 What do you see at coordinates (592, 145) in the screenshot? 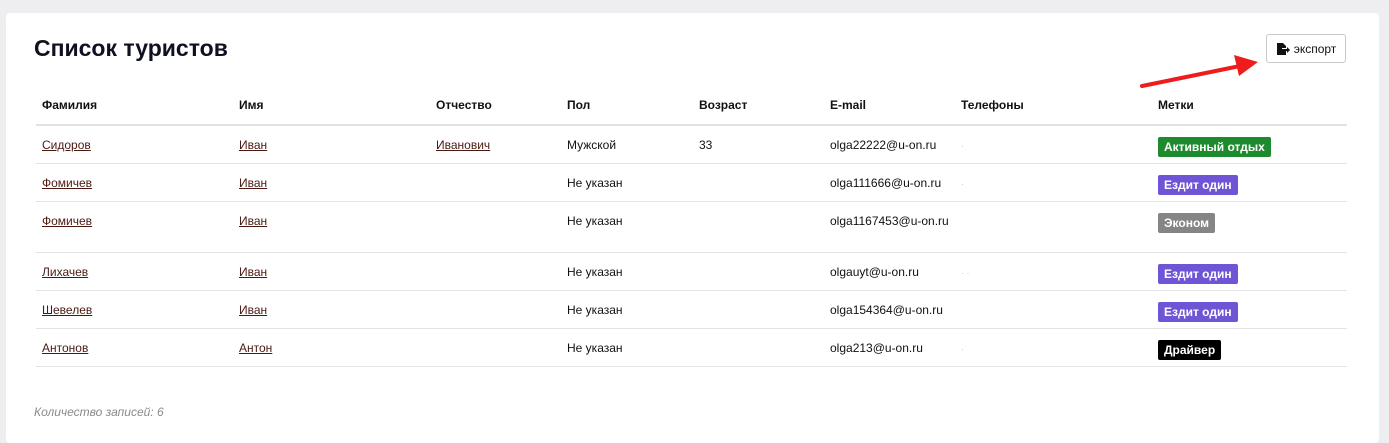
I see `gender-cell: Мужской` at bounding box center [592, 145].